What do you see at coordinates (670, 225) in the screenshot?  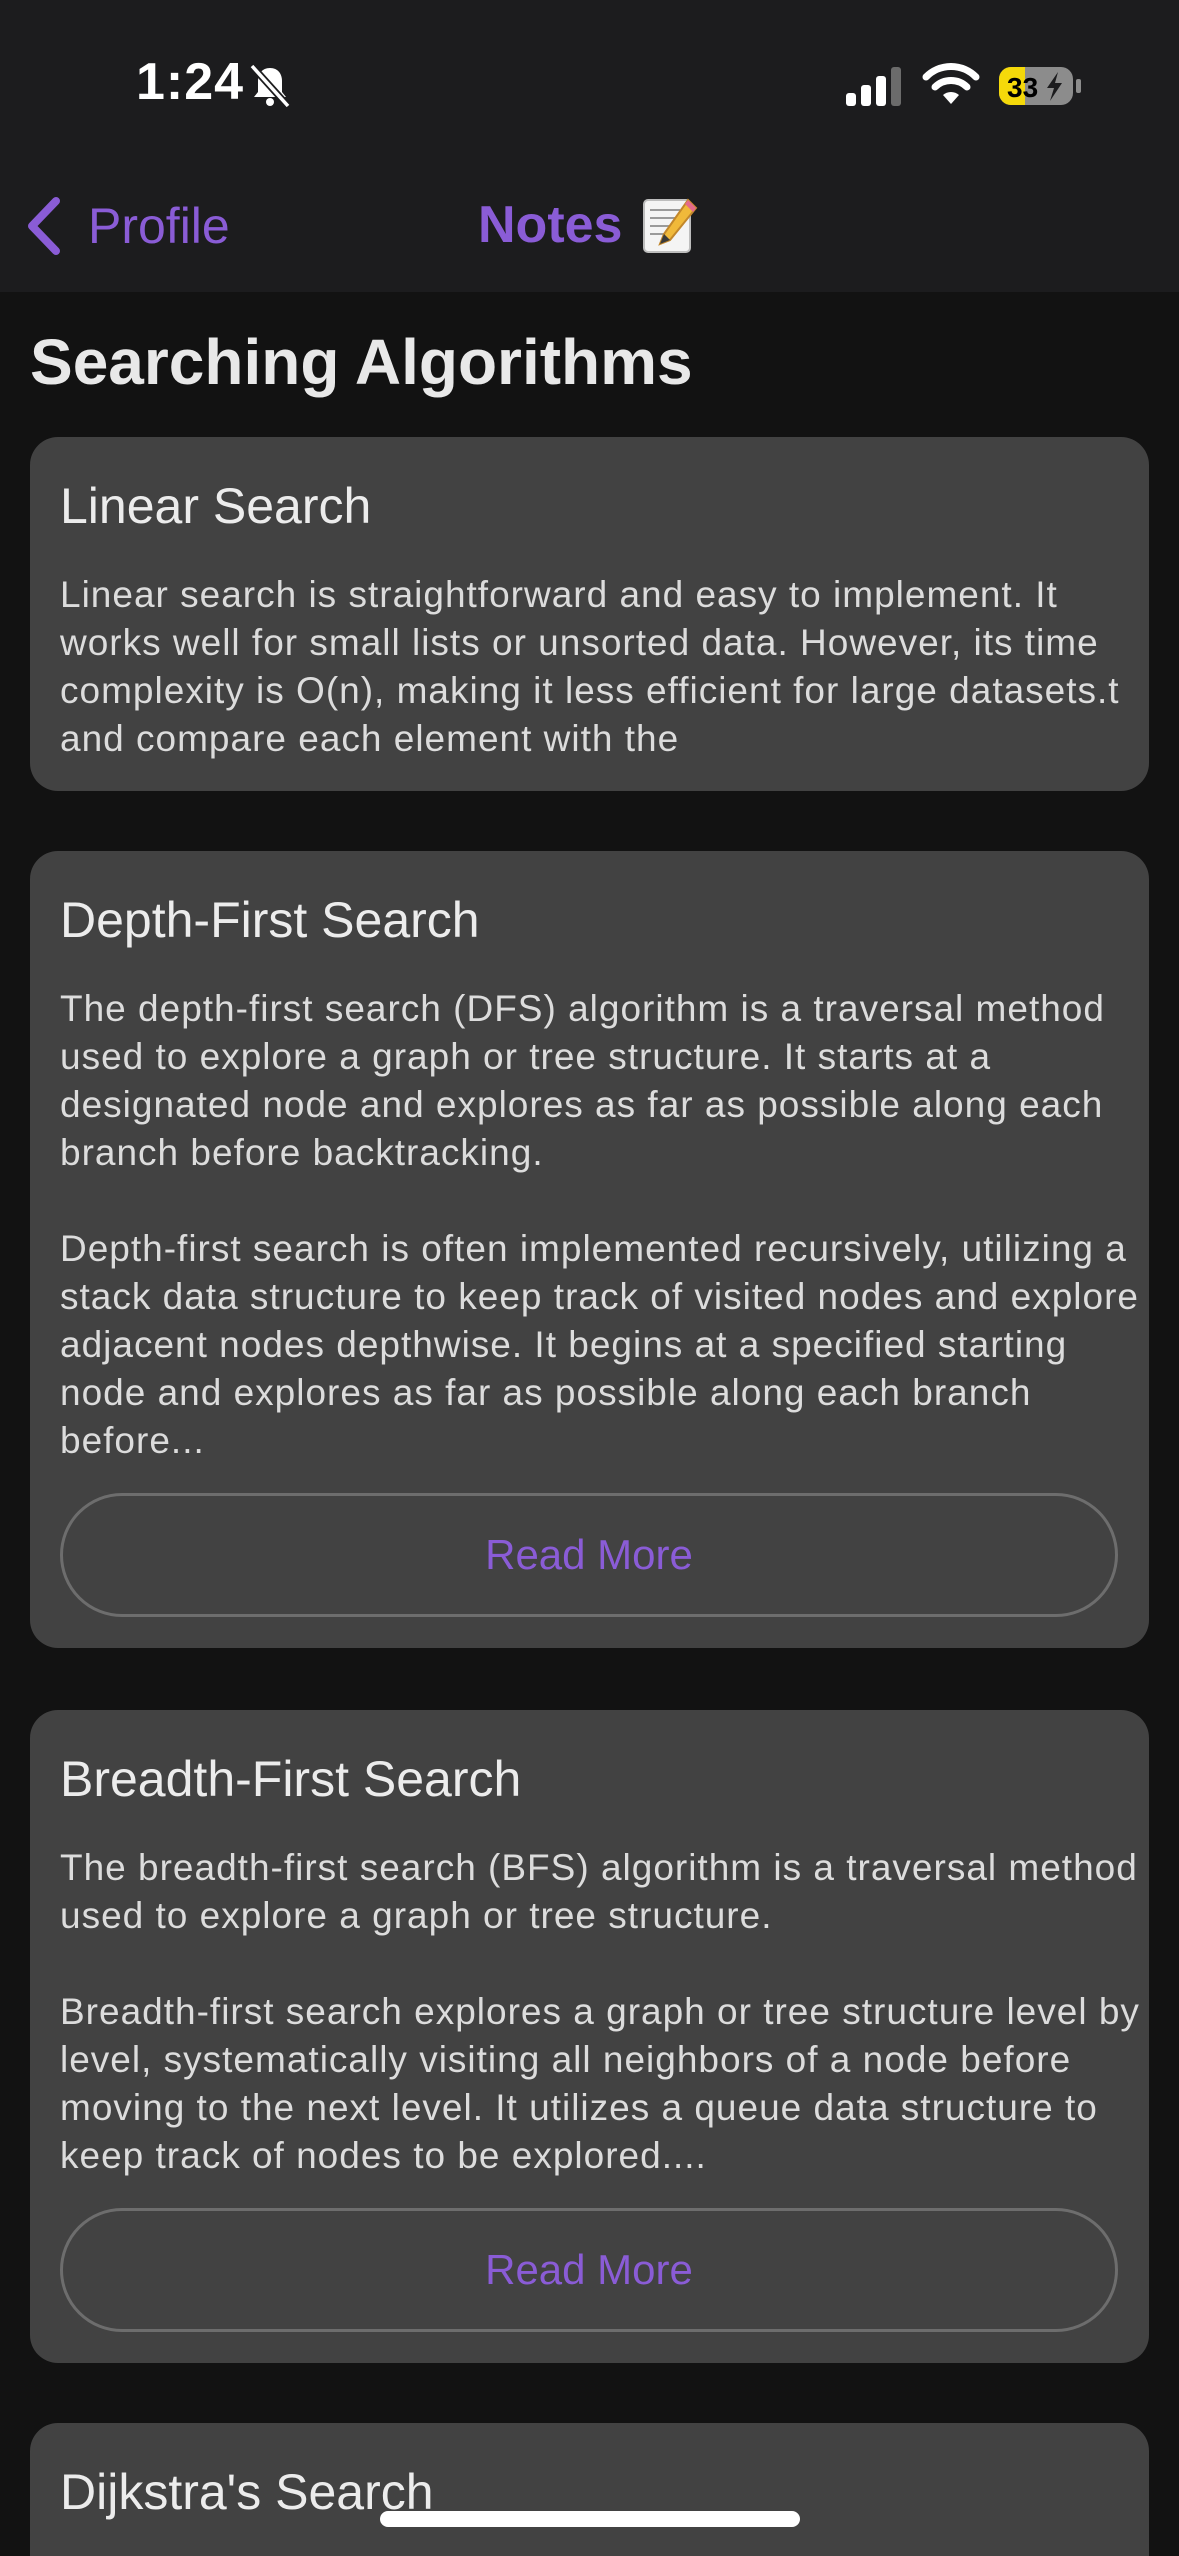 I see `memo-icon` at bounding box center [670, 225].